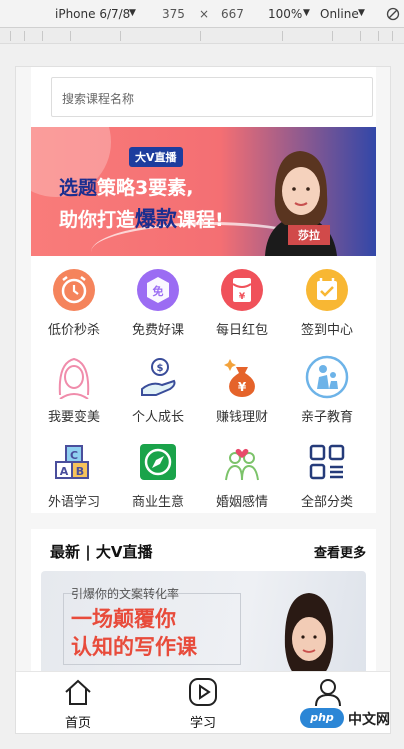 The image size is (404, 749). What do you see at coordinates (322, 718) in the screenshot?
I see `php-logo: php` at bounding box center [322, 718].